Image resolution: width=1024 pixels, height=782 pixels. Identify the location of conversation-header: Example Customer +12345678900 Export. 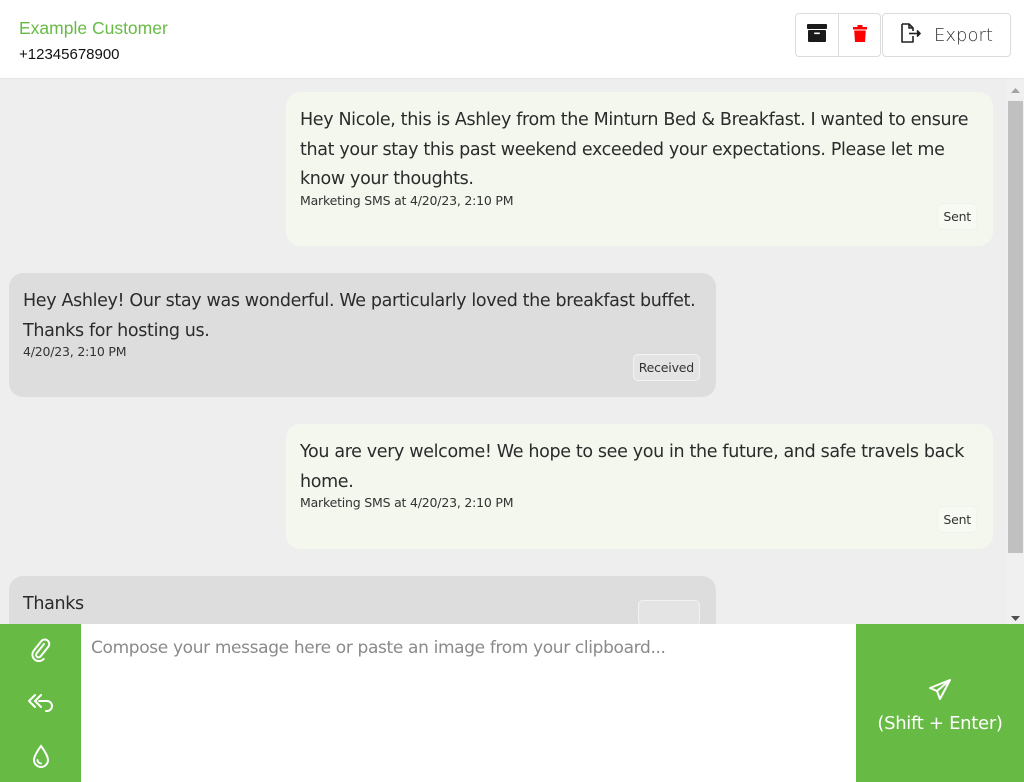
(512, 39).